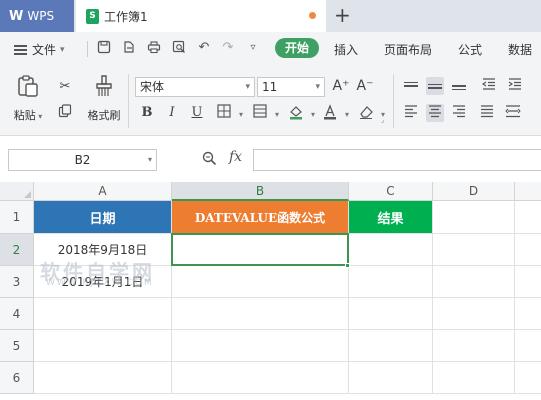 This screenshot has width=541, height=400. What do you see at coordinates (65, 113) in the screenshot?
I see `copy-icon` at bounding box center [65, 113].